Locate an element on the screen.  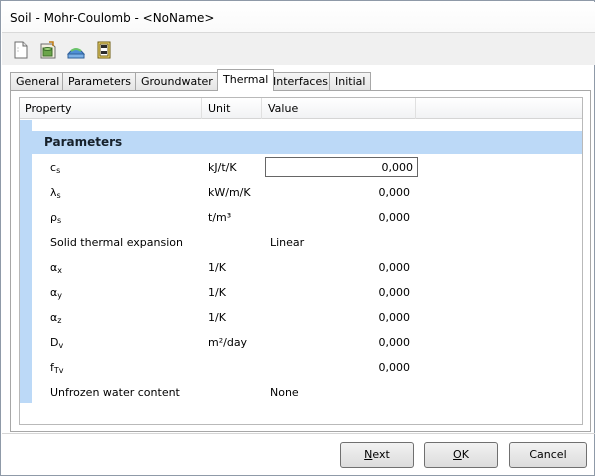
unit-label: kJ/t/K is located at coordinates (222, 167).